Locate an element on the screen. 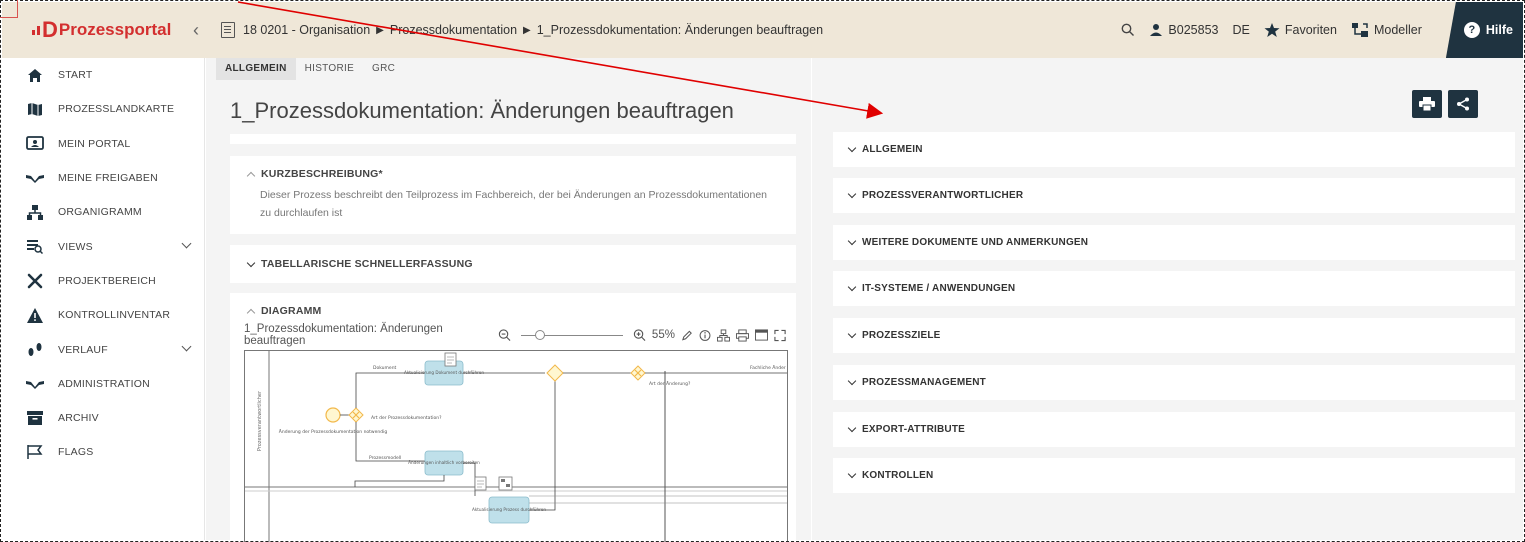 The height and width of the screenshot is (542, 1525). sidebar-item-views: VIEWS is located at coordinates (103, 246).